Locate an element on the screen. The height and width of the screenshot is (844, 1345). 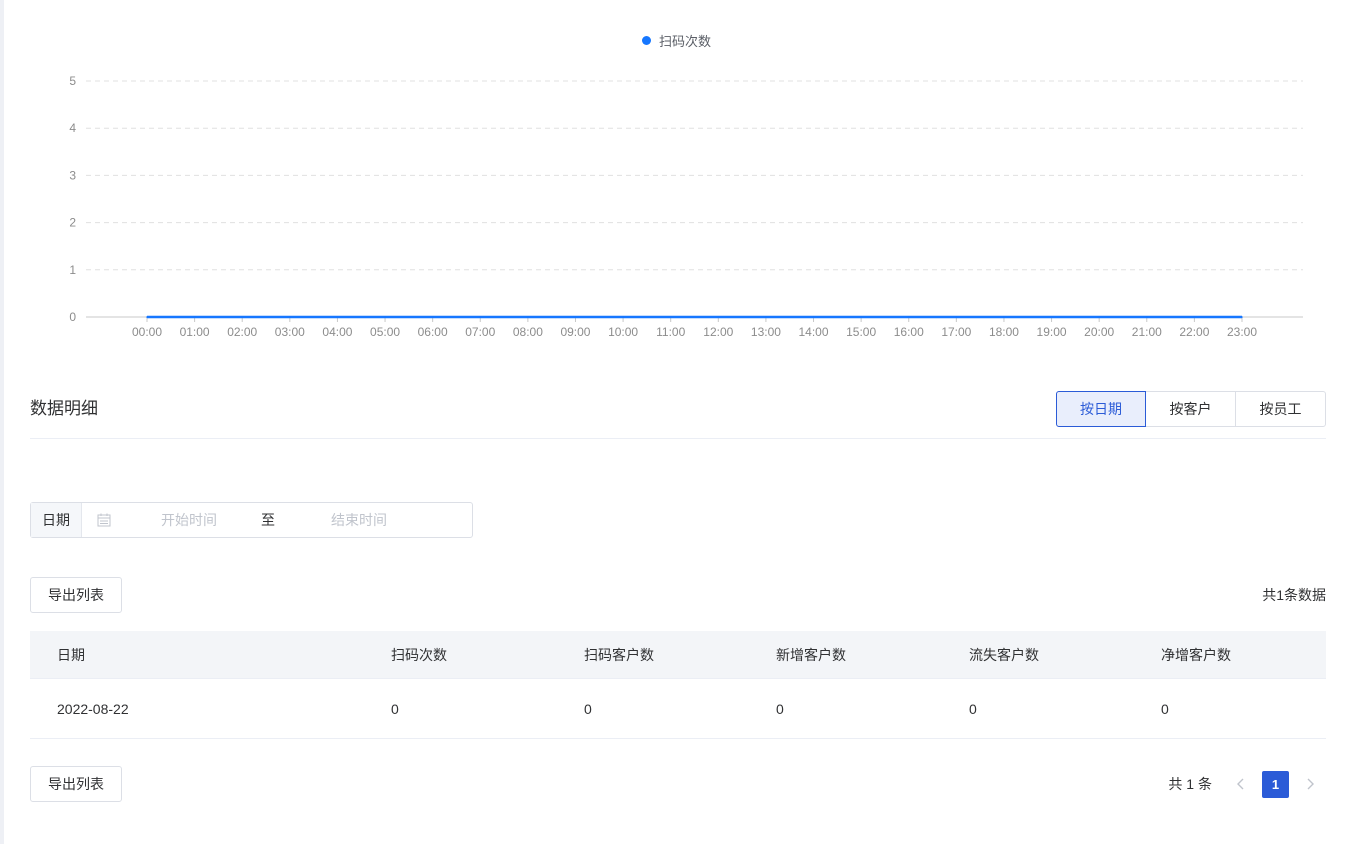
x-tick-label: 19:00 is located at coordinates (1052, 332).